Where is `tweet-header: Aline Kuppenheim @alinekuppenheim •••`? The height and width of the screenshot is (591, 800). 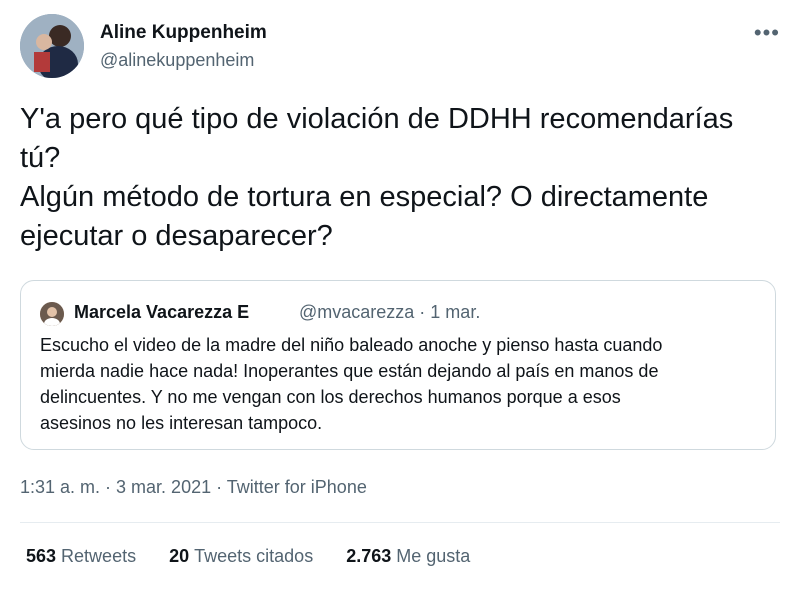
tweet-header: Aline Kuppenheim @alinekuppenheim ••• is located at coordinates (400, 49).